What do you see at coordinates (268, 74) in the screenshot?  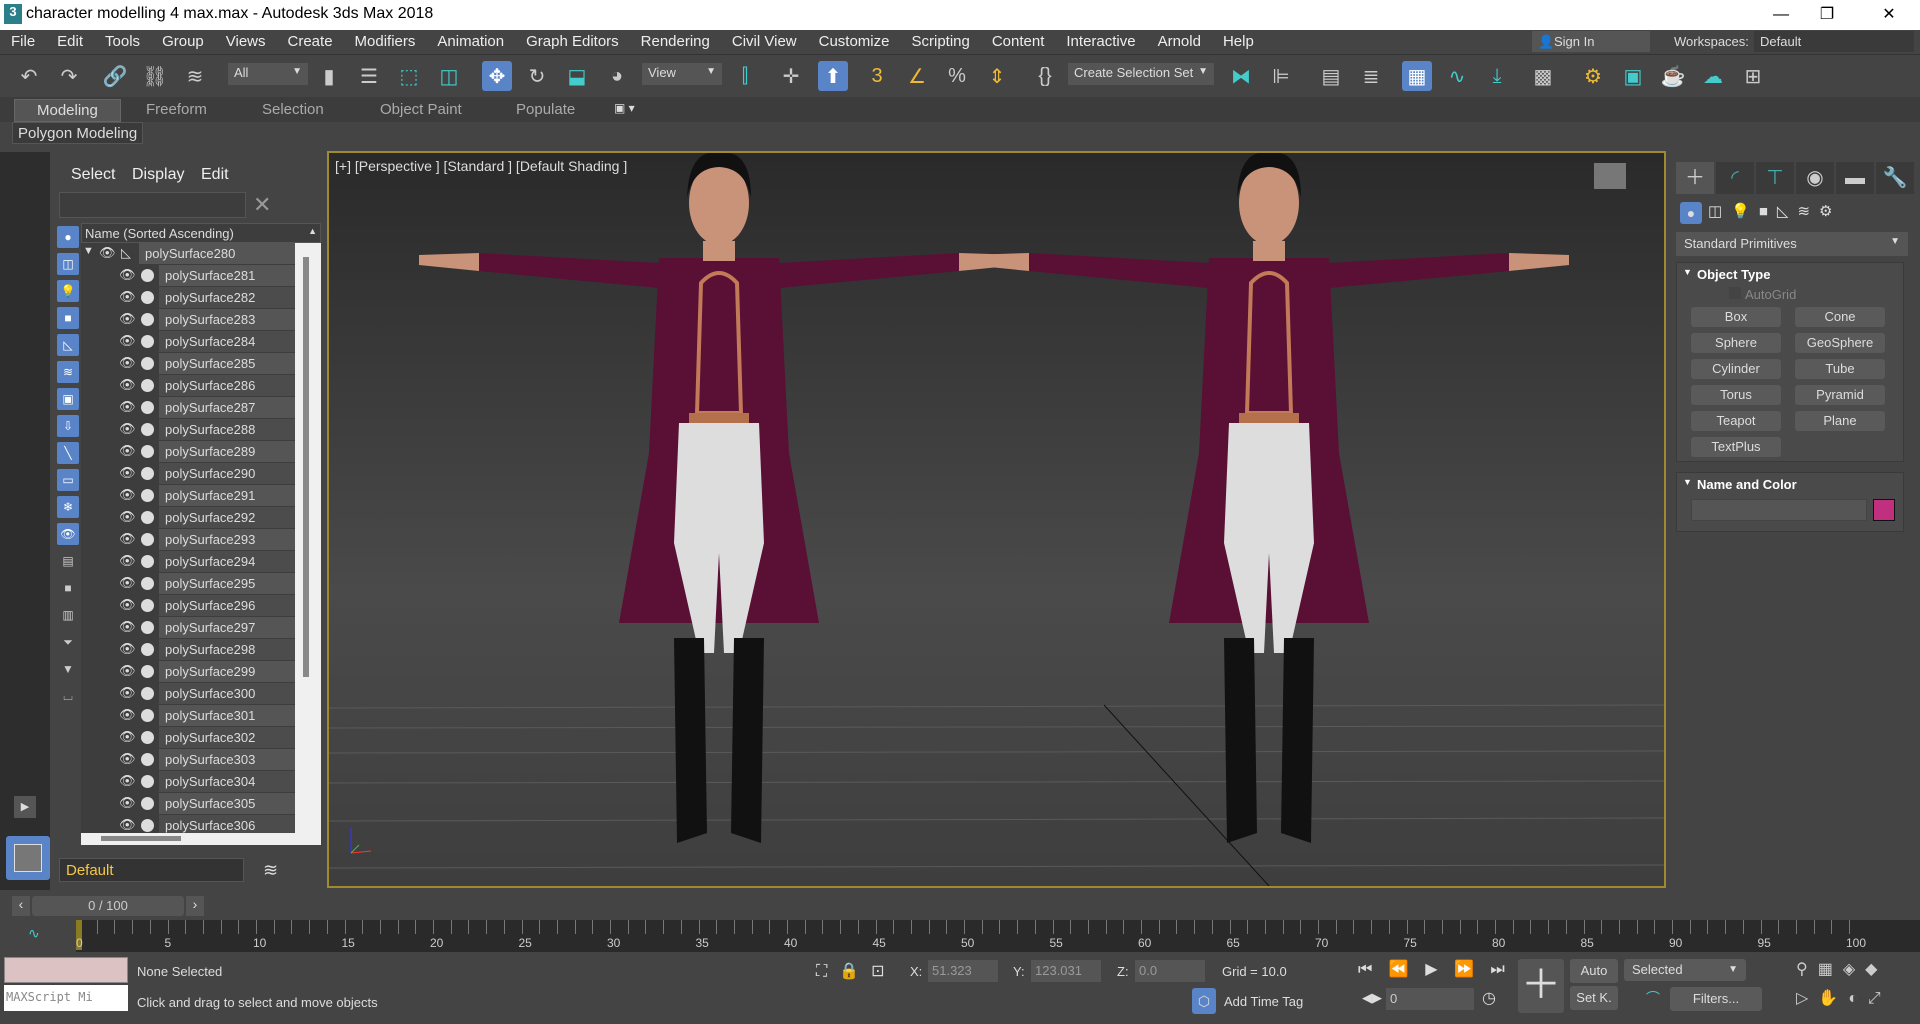 I see `selection-filter-dropdown: All` at bounding box center [268, 74].